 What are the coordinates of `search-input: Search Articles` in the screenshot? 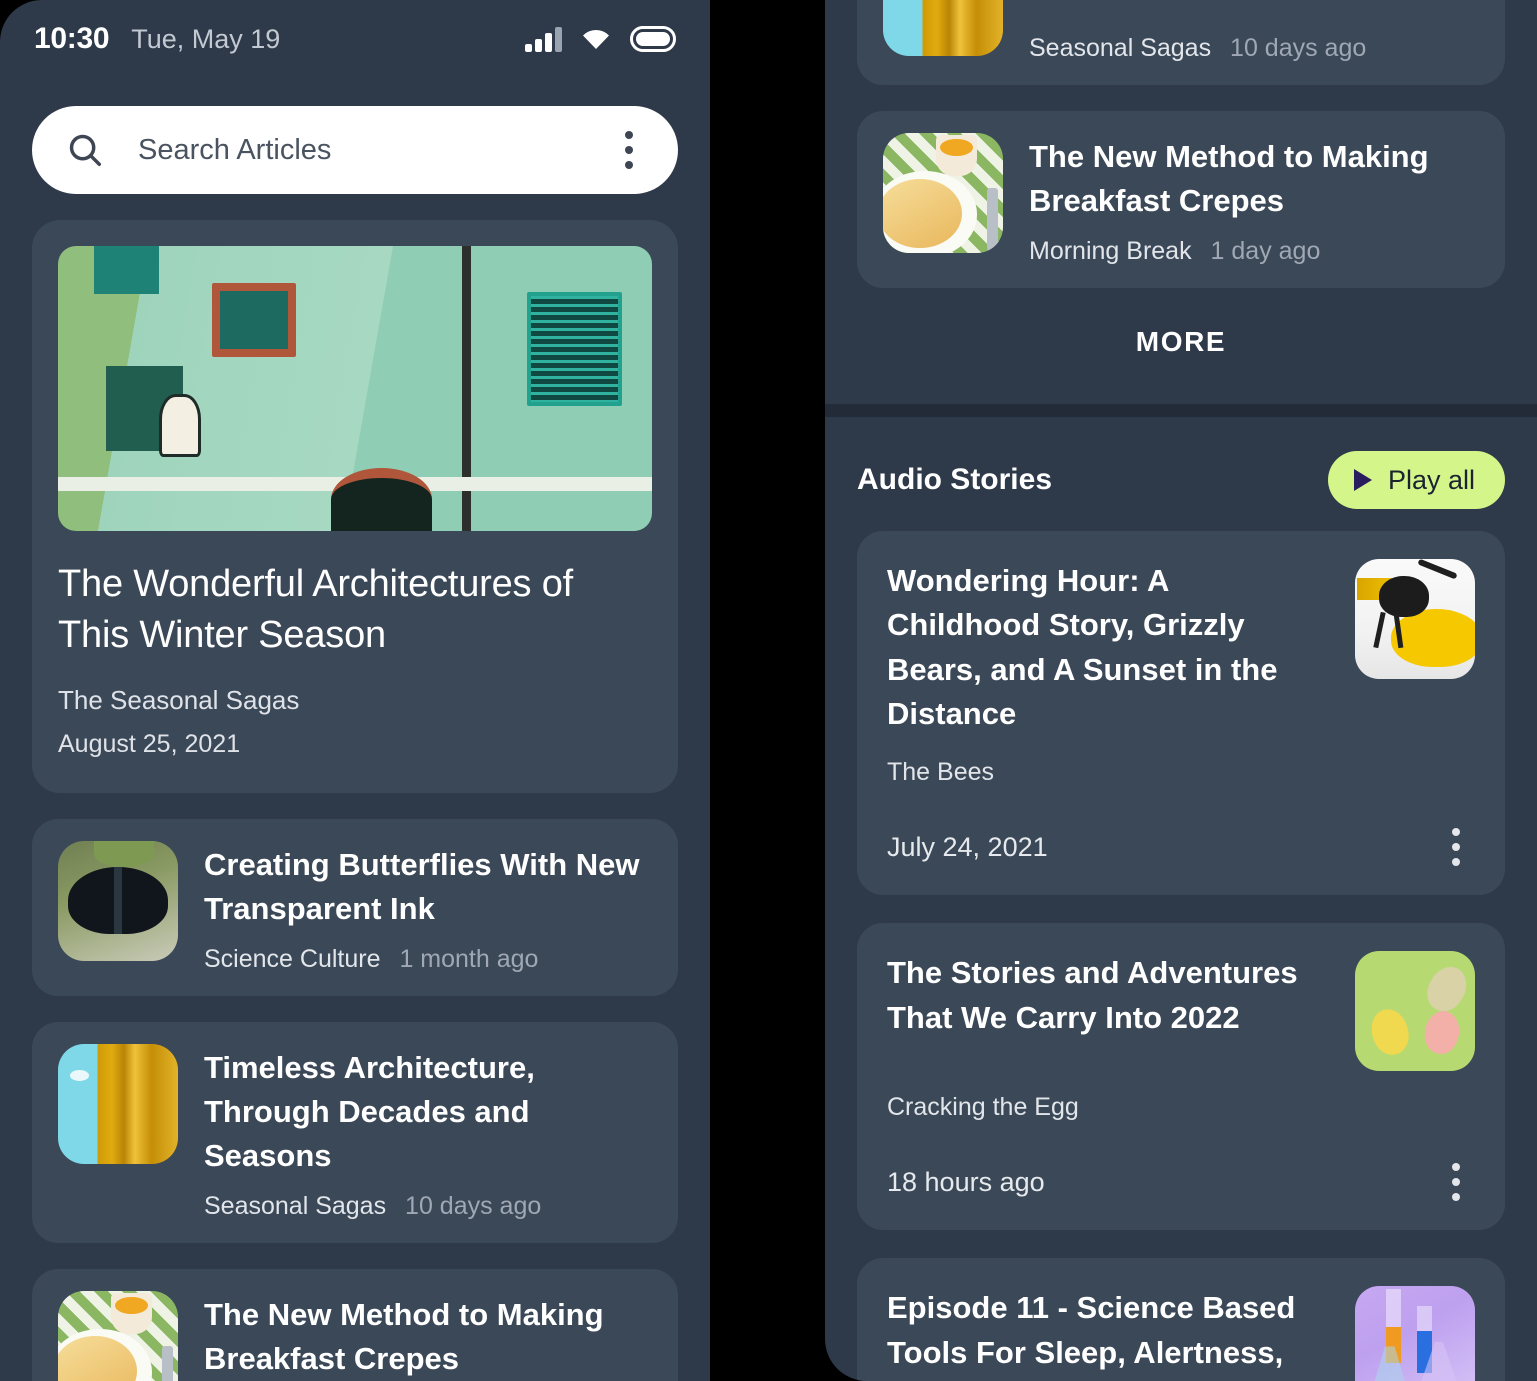 It's located at (374, 150).